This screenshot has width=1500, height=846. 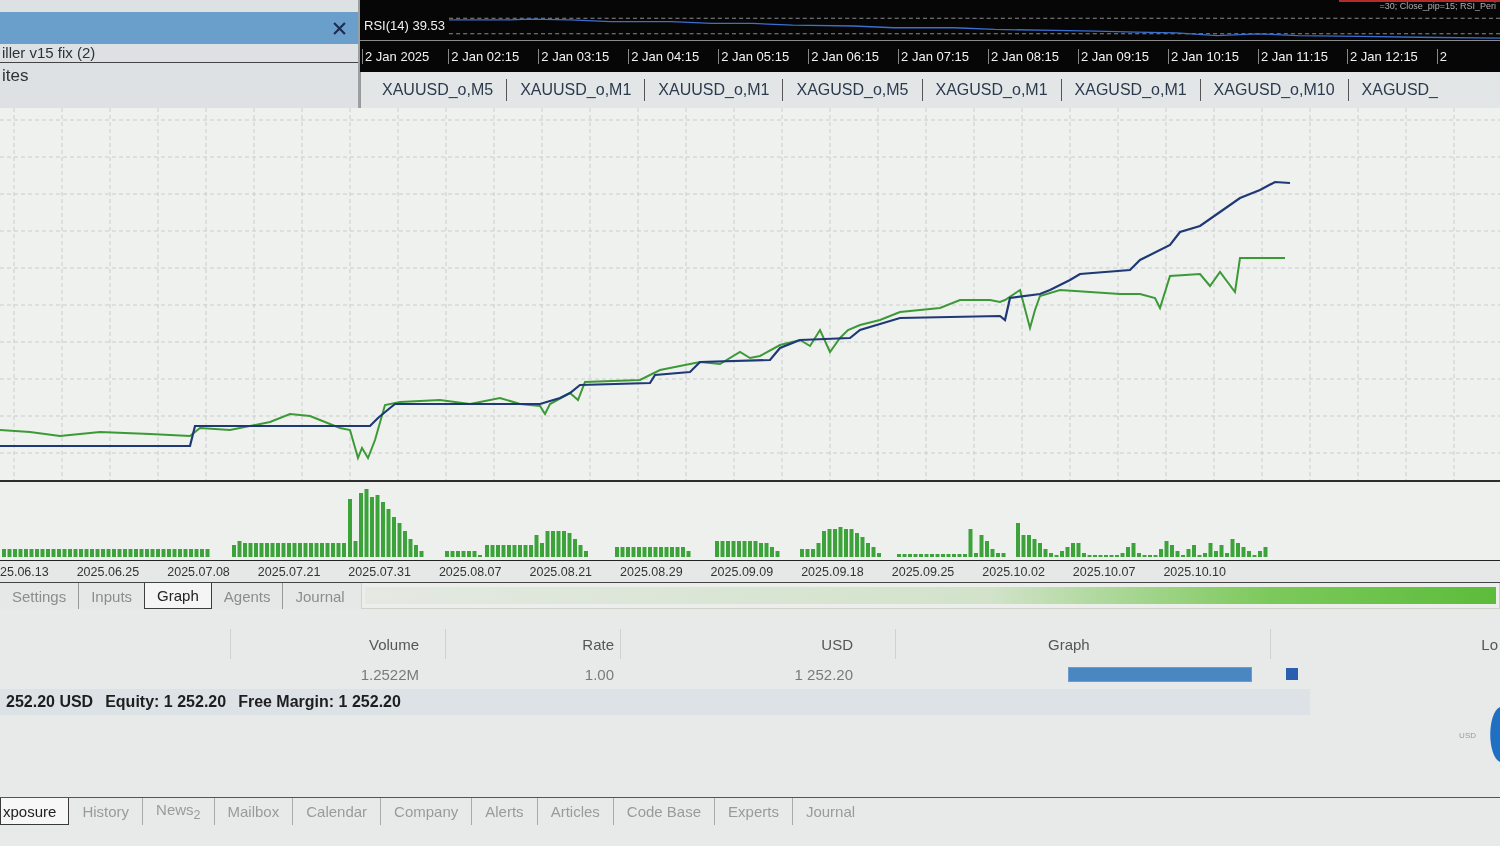 What do you see at coordinates (1203, 56) in the screenshot?
I see `time-label: 2 Jan 10:15` at bounding box center [1203, 56].